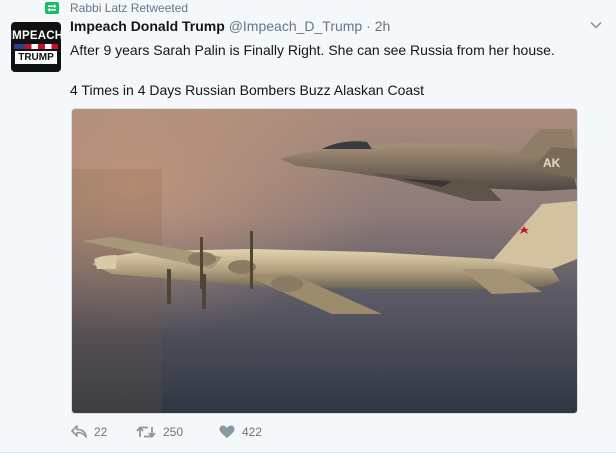 Image resolution: width=616 pixels, height=453 pixels. Describe the element at coordinates (36, 36) in the screenshot. I see `avatar-line1: IMPEACH` at that location.